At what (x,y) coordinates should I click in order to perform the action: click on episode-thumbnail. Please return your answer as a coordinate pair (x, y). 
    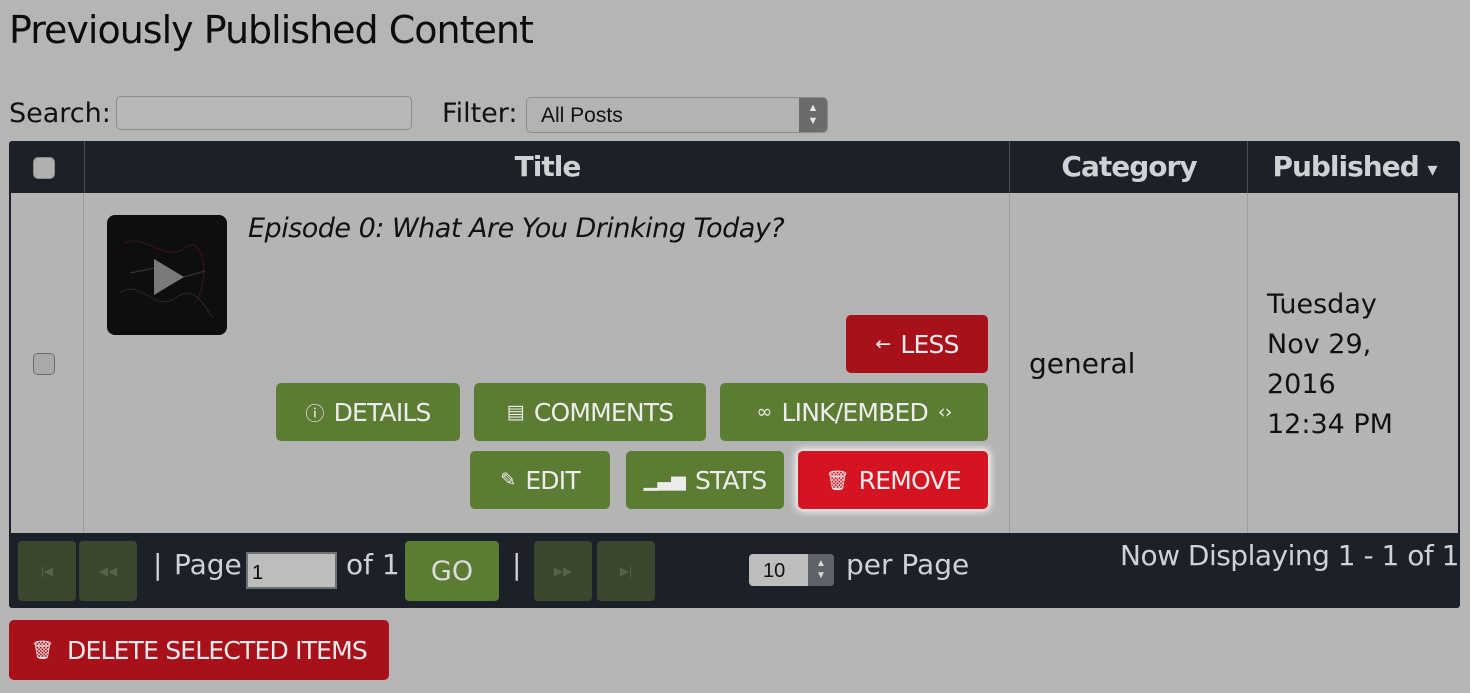
    Looking at the image, I should click on (167, 275).